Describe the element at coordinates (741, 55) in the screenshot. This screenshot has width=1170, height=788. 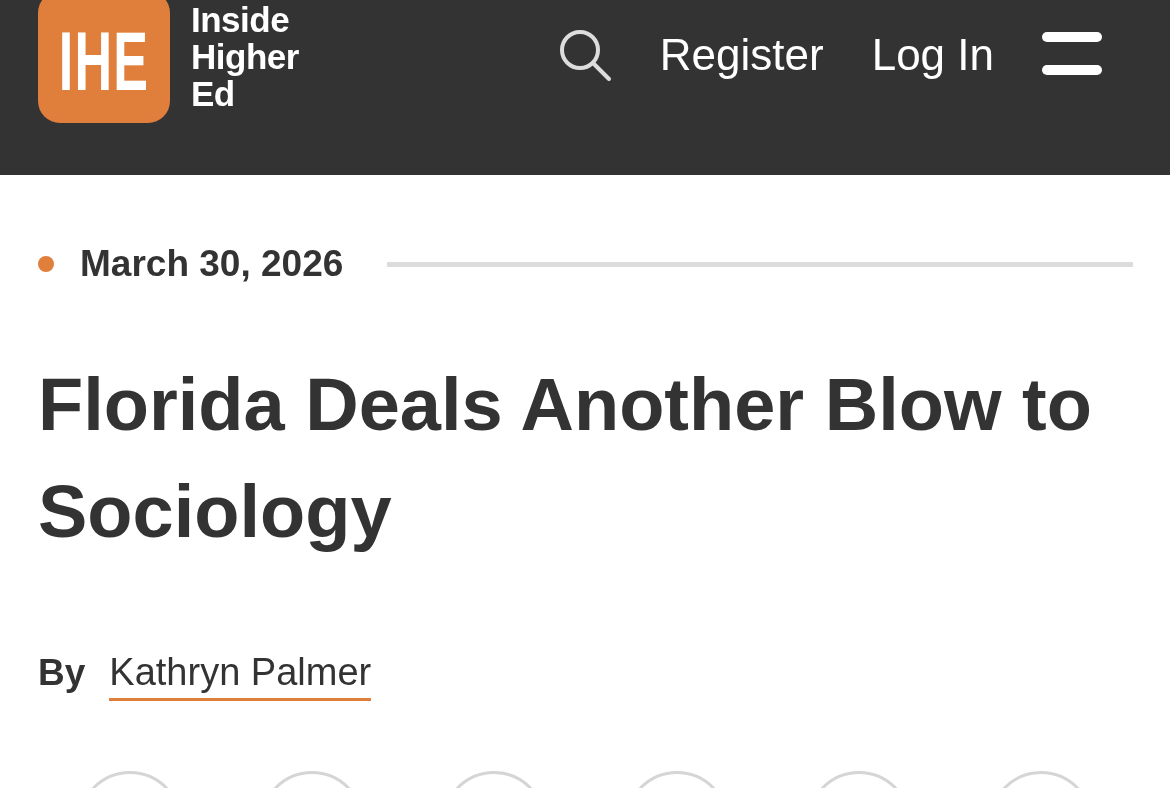
I see `nav-link: Register` at that location.